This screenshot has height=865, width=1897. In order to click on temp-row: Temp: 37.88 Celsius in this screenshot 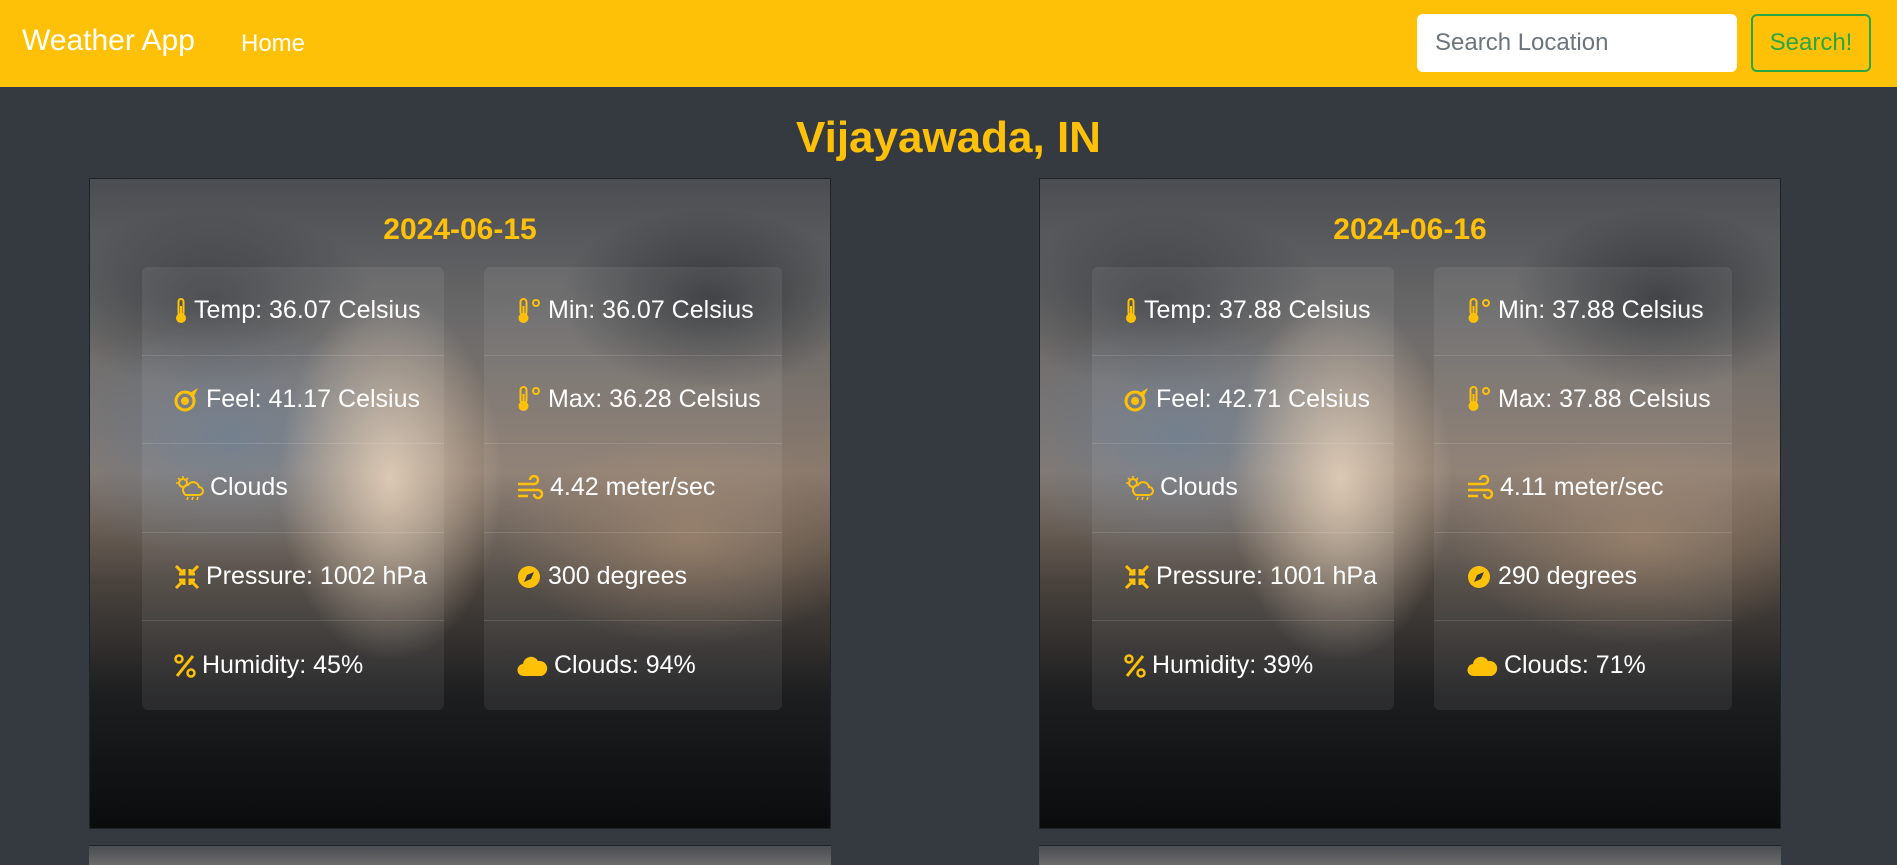, I will do `click(1243, 311)`.